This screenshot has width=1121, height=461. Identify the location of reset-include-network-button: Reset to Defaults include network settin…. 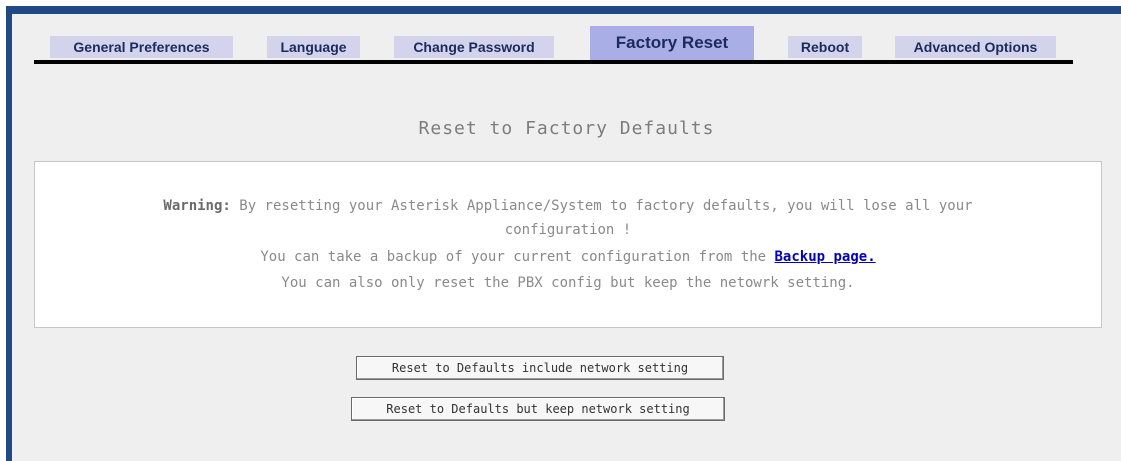
(540, 368).